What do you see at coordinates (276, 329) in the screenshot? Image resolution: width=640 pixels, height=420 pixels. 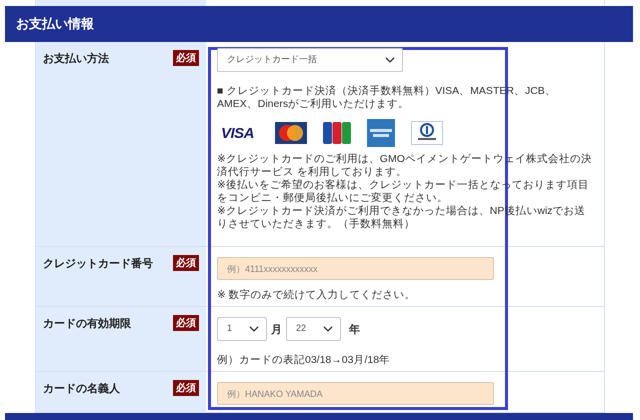 I see `month-label: 月` at bounding box center [276, 329].